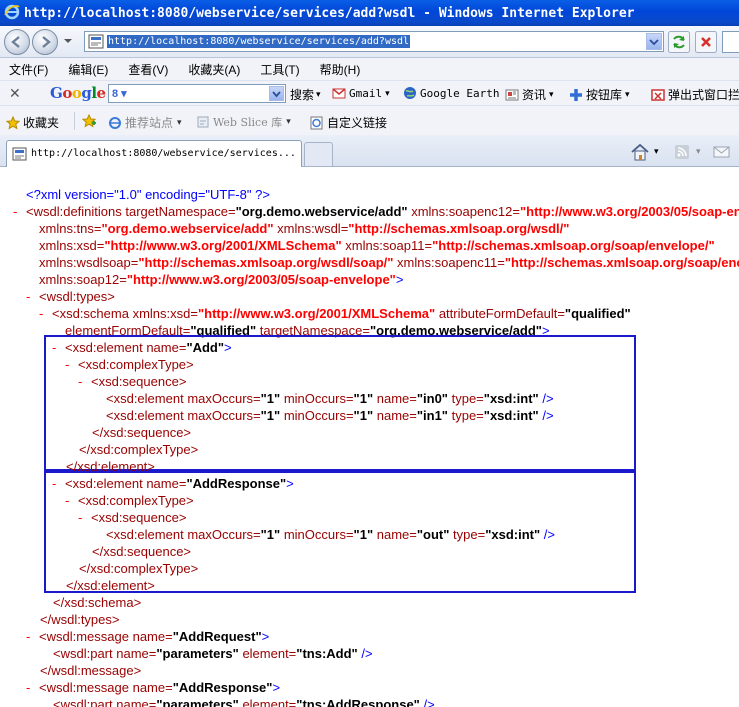  Describe the element at coordinates (68, 41) in the screenshot. I see `history-dropdown-icon` at that location.